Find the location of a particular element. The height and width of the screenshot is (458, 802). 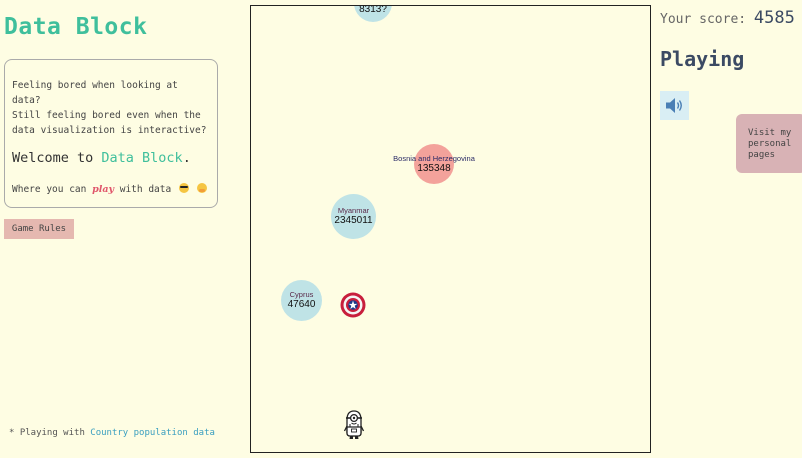

bubble-population: 8313? is located at coordinates (373, 10).